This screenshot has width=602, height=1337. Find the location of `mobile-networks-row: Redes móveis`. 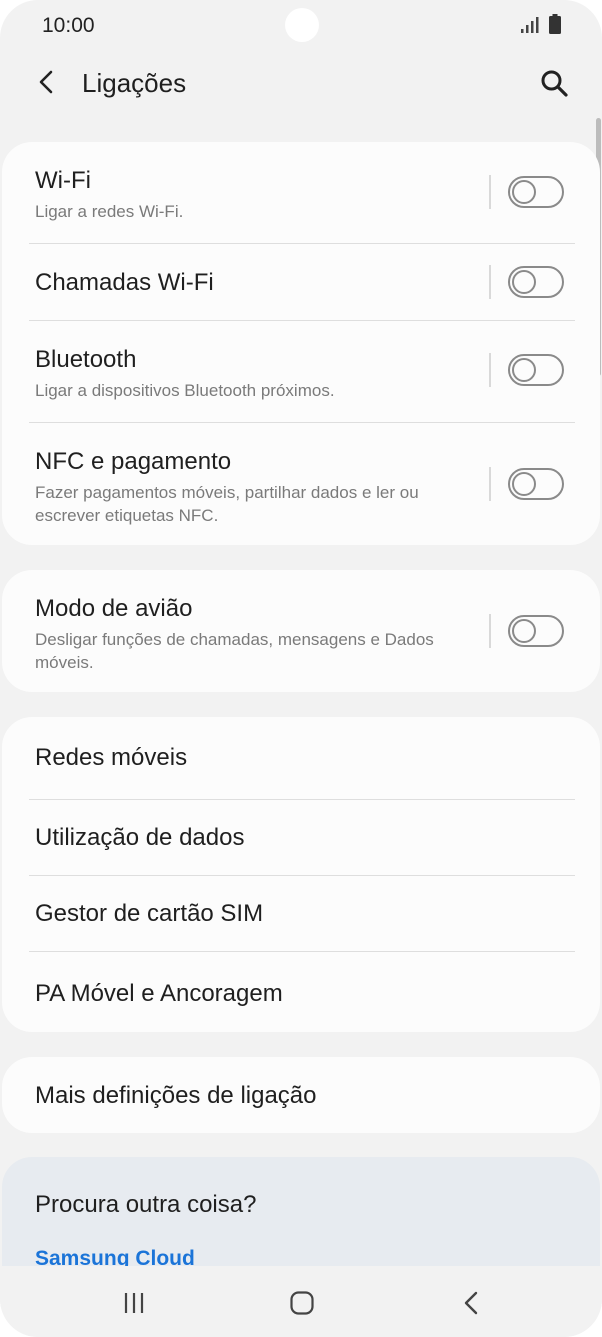

mobile-networks-row: Redes móveis is located at coordinates (301, 758).